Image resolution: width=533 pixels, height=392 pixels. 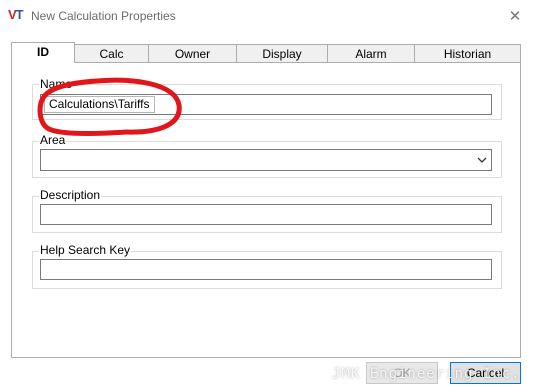 I want to click on close-button: ✕, so click(x=515, y=17).